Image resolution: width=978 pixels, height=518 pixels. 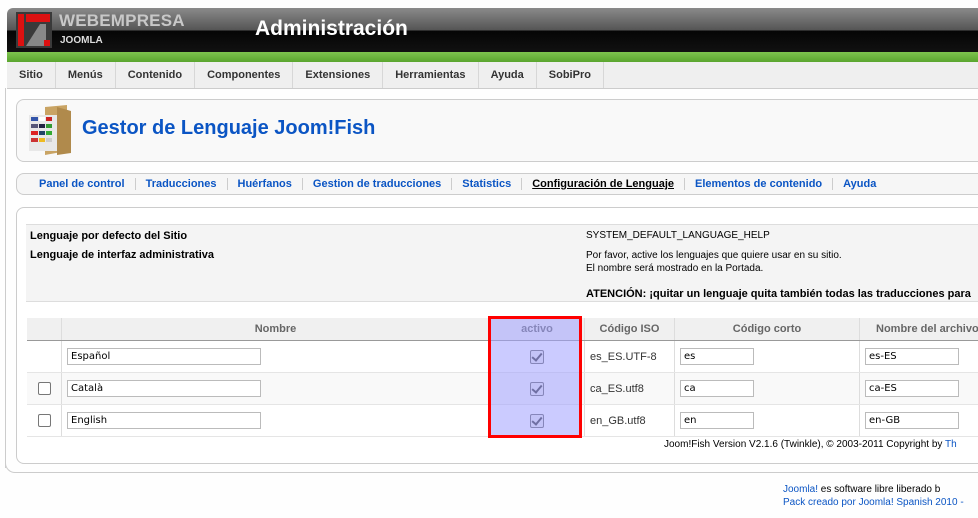 I want to click on active-column-header: activo, so click(x=537, y=329).